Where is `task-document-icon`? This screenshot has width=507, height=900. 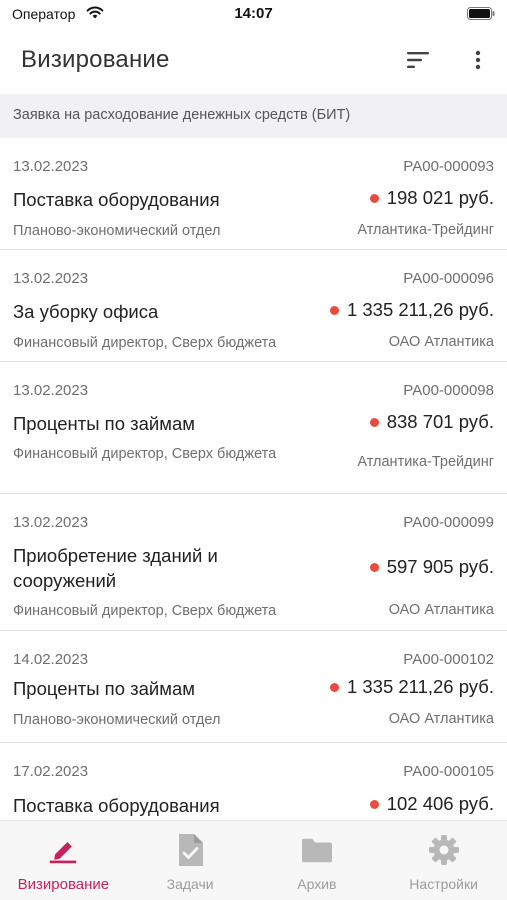
task-document-icon is located at coordinates (190, 850).